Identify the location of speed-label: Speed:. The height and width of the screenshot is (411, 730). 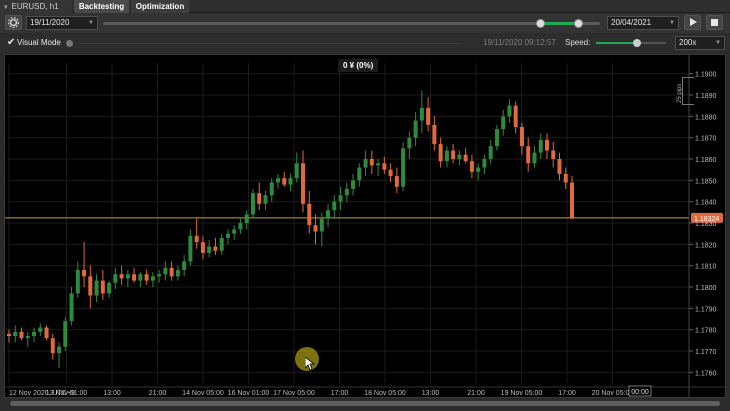
(578, 42).